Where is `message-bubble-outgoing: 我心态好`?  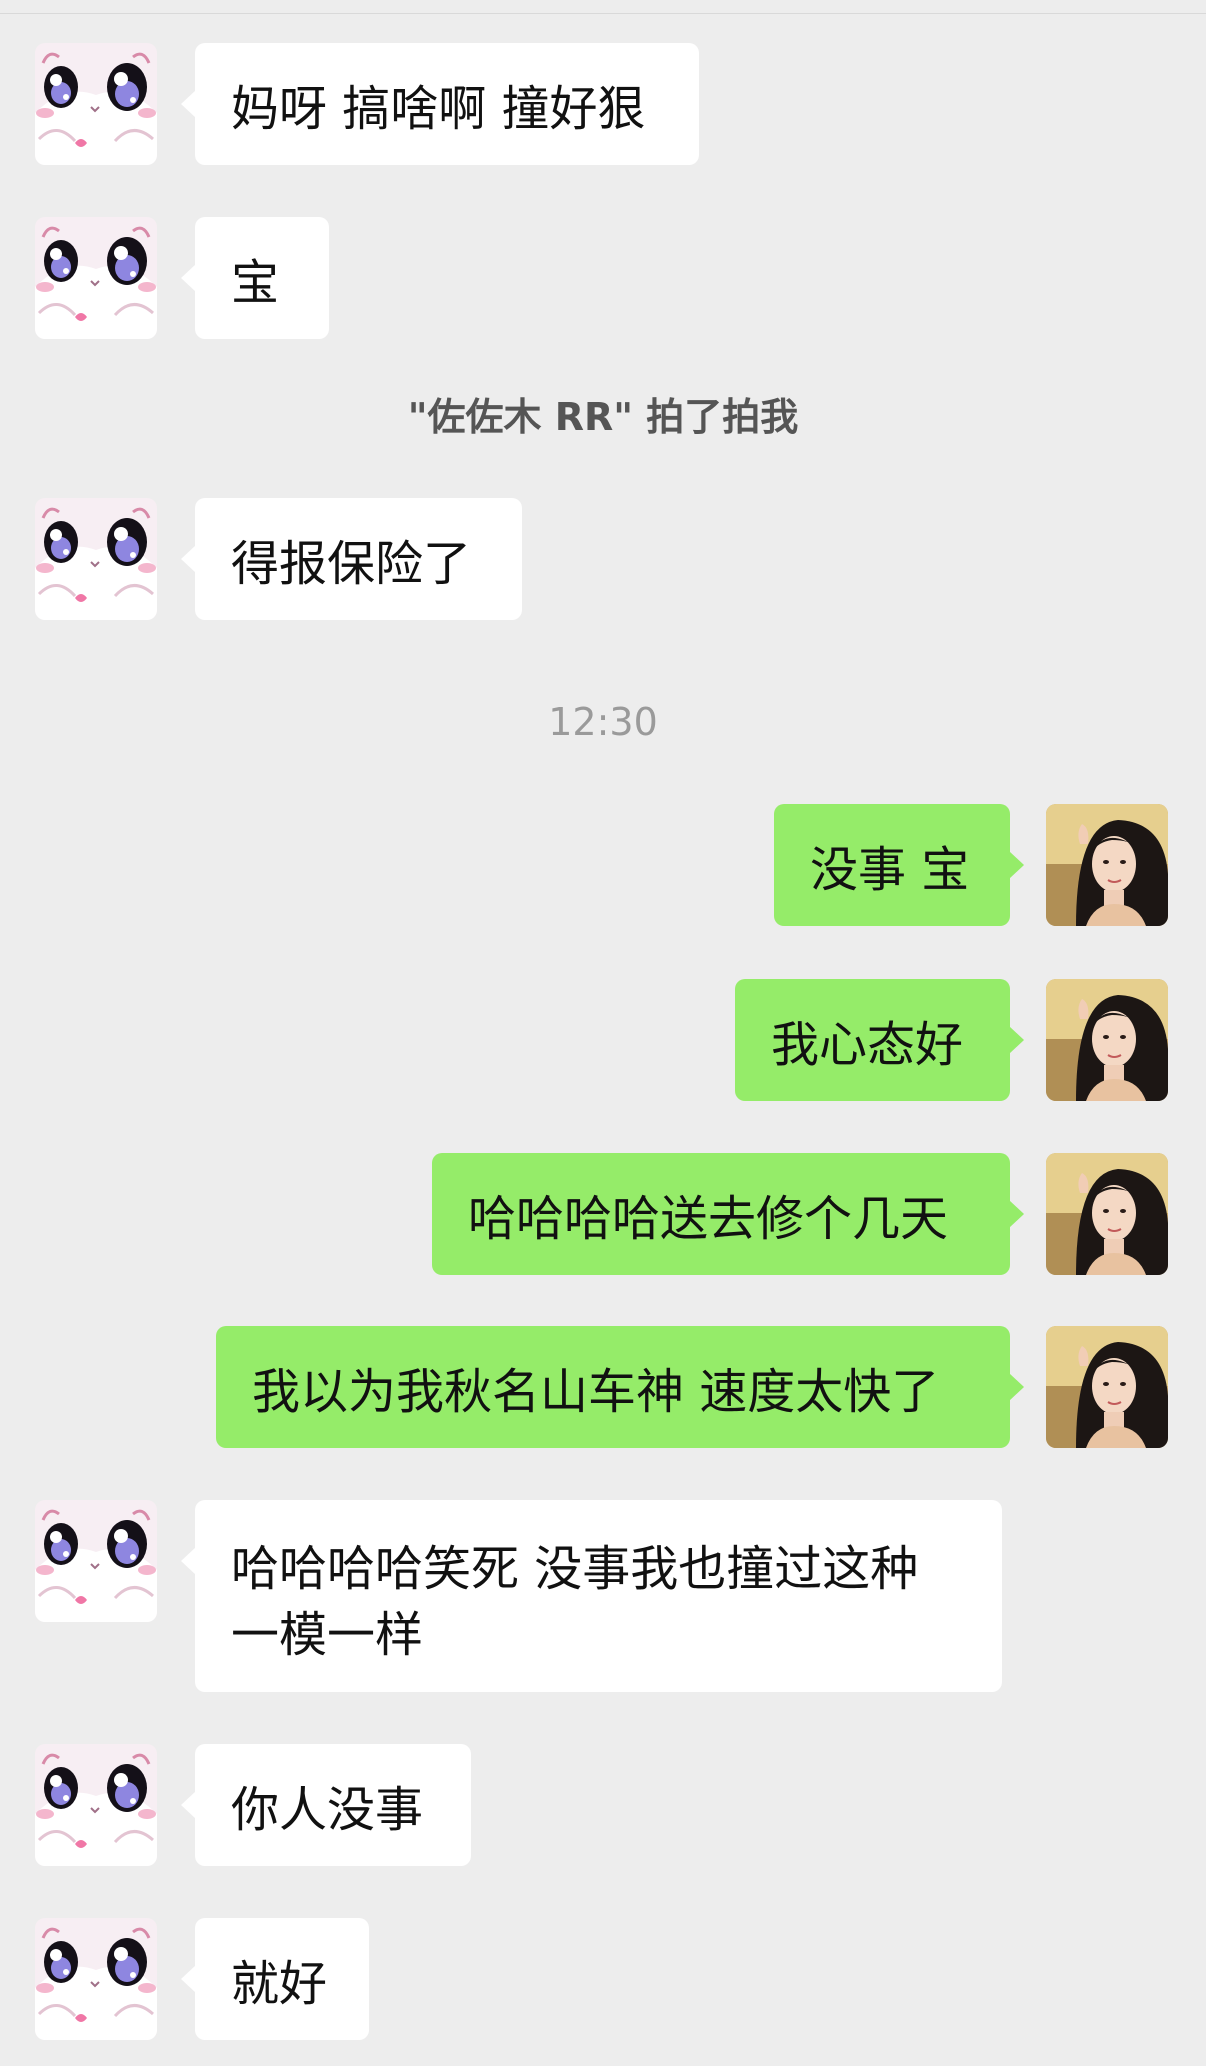
message-bubble-outgoing: 我心态好 is located at coordinates (879, 1040).